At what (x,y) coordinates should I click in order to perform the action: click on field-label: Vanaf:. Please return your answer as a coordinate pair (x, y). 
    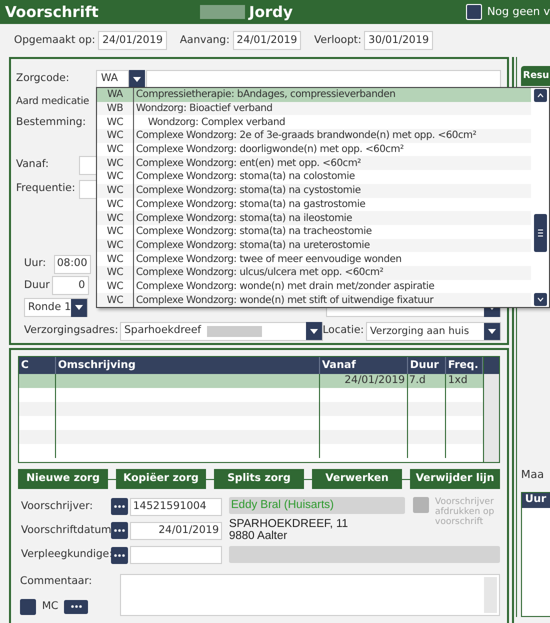
    Looking at the image, I should click on (33, 164).